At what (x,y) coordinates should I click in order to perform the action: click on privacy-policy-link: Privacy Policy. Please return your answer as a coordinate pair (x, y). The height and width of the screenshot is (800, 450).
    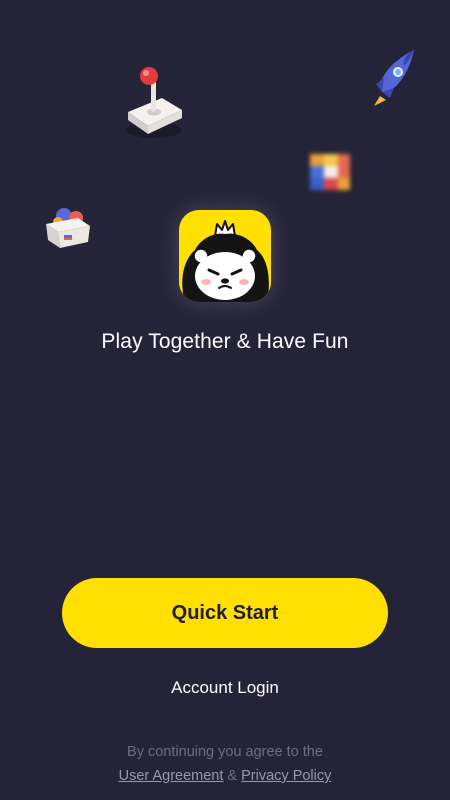
    Looking at the image, I should click on (286, 776).